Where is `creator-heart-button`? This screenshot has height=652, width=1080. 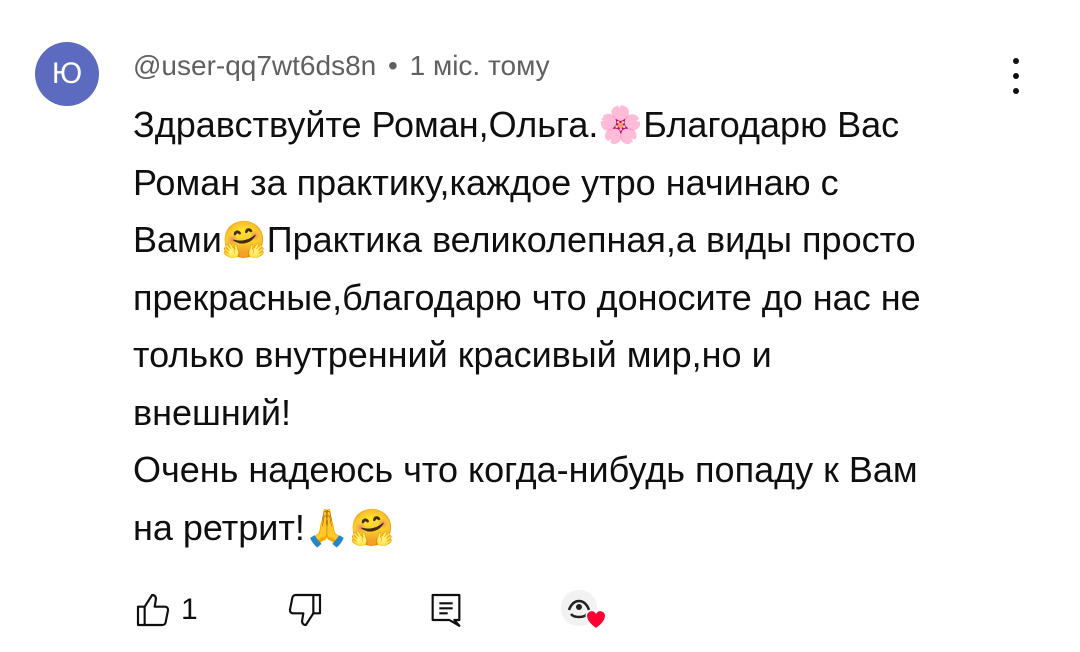
creator-heart-button is located at coordinates (583, 610).